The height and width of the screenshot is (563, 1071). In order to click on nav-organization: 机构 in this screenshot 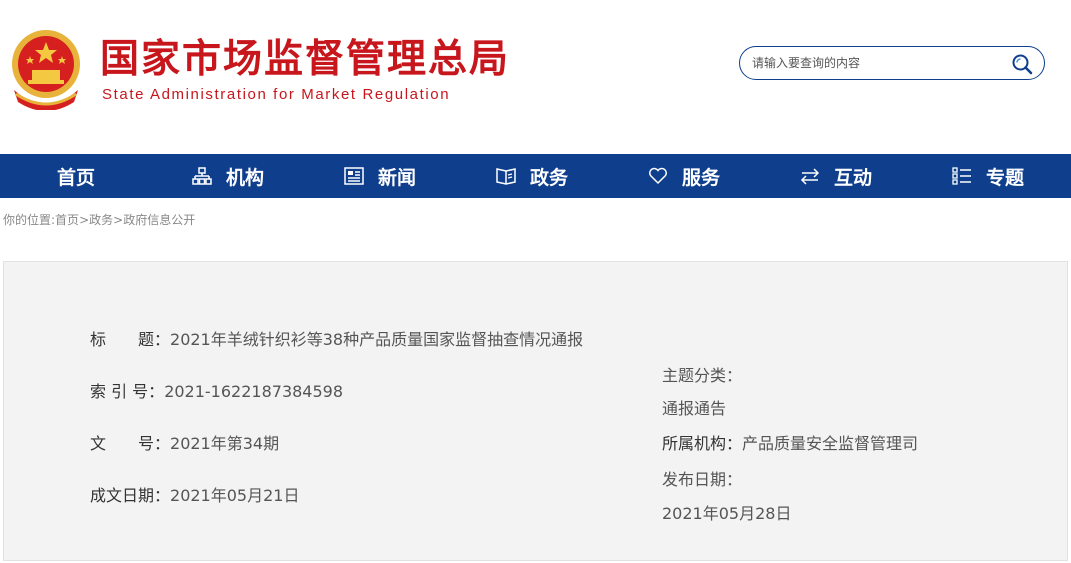, I will do `click(228, 176)`.